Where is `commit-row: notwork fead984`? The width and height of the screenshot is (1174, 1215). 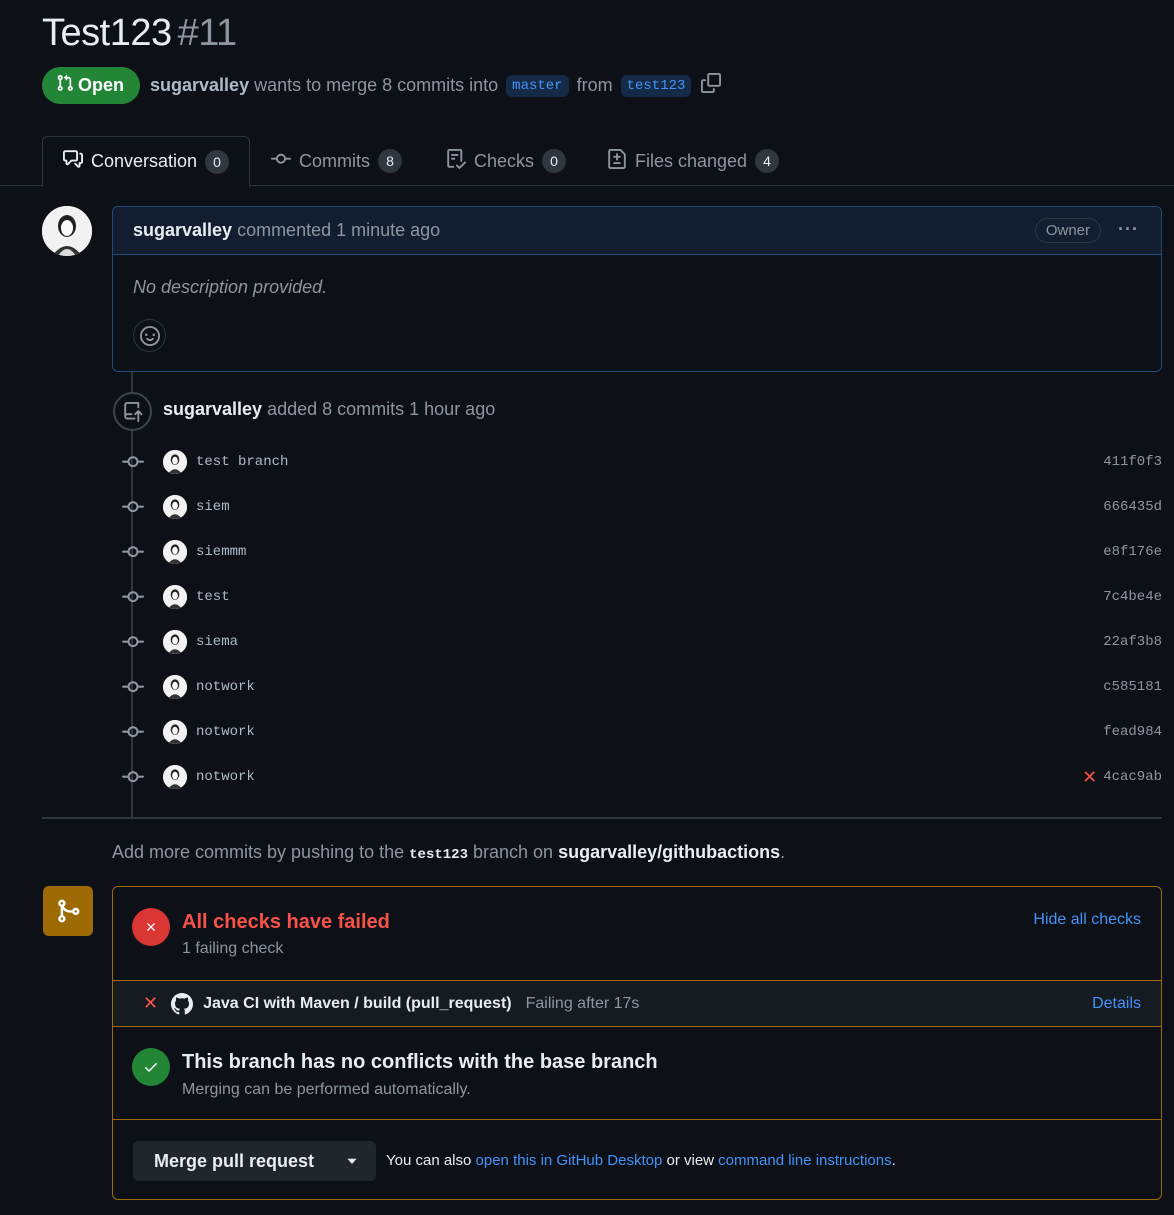
commit-row: notwork fead984 is located at coordinates (641, 732).